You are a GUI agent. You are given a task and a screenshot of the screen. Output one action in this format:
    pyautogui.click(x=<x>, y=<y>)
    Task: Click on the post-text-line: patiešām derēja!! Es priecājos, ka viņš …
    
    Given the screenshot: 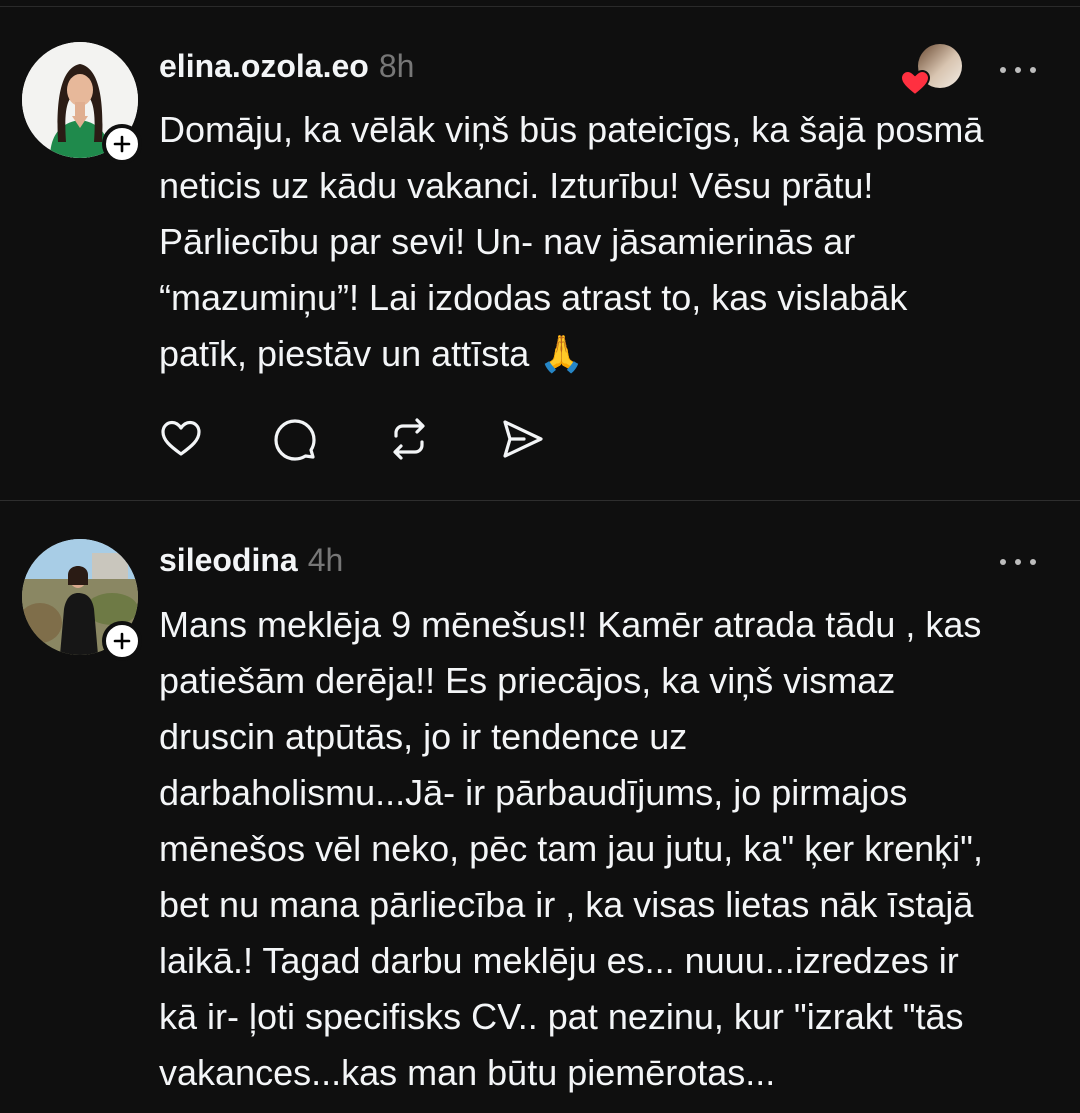 What is the action you would take?
    pyautogui.click(x=527, y=680)
    